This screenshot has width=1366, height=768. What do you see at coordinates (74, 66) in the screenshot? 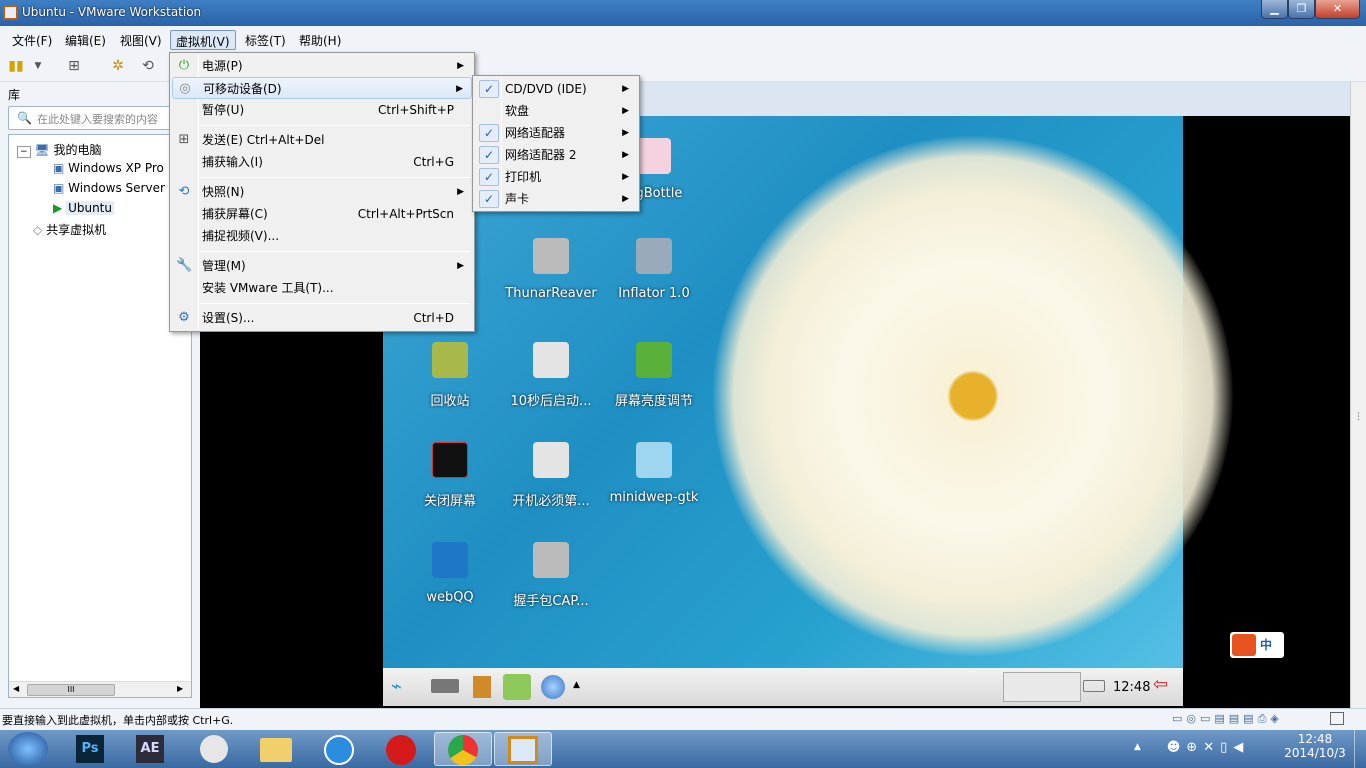
I see `send-ctrl-alt-del-icon: ⊞` at bounding box center [74, 66].